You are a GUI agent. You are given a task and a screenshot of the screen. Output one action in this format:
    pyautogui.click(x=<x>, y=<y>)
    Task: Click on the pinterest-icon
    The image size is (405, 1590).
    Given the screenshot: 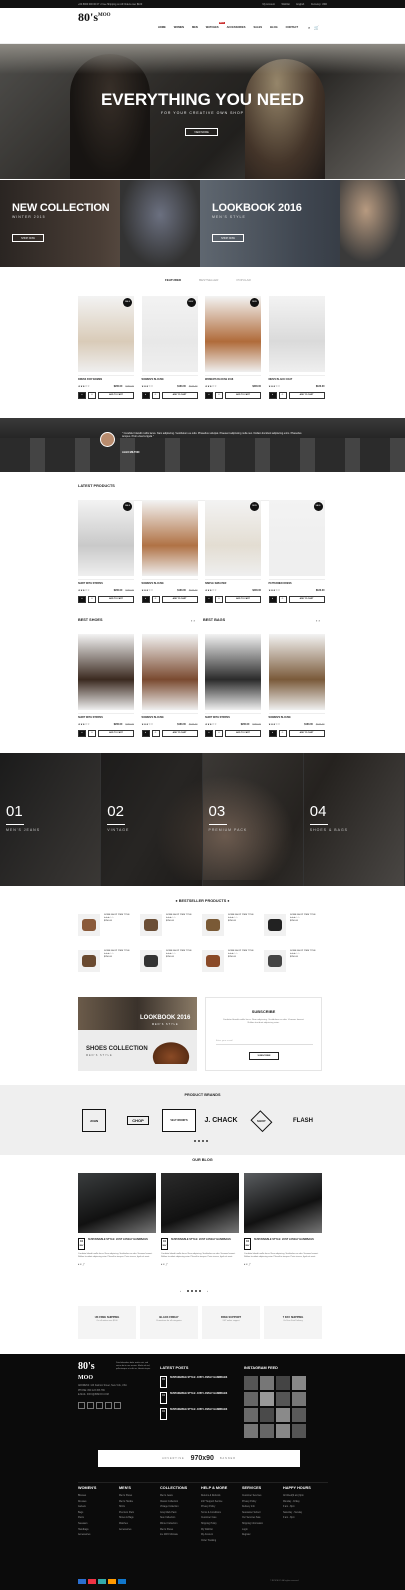 What is the action you would take?
    pyautogui.click(x=108, y=1405)
    